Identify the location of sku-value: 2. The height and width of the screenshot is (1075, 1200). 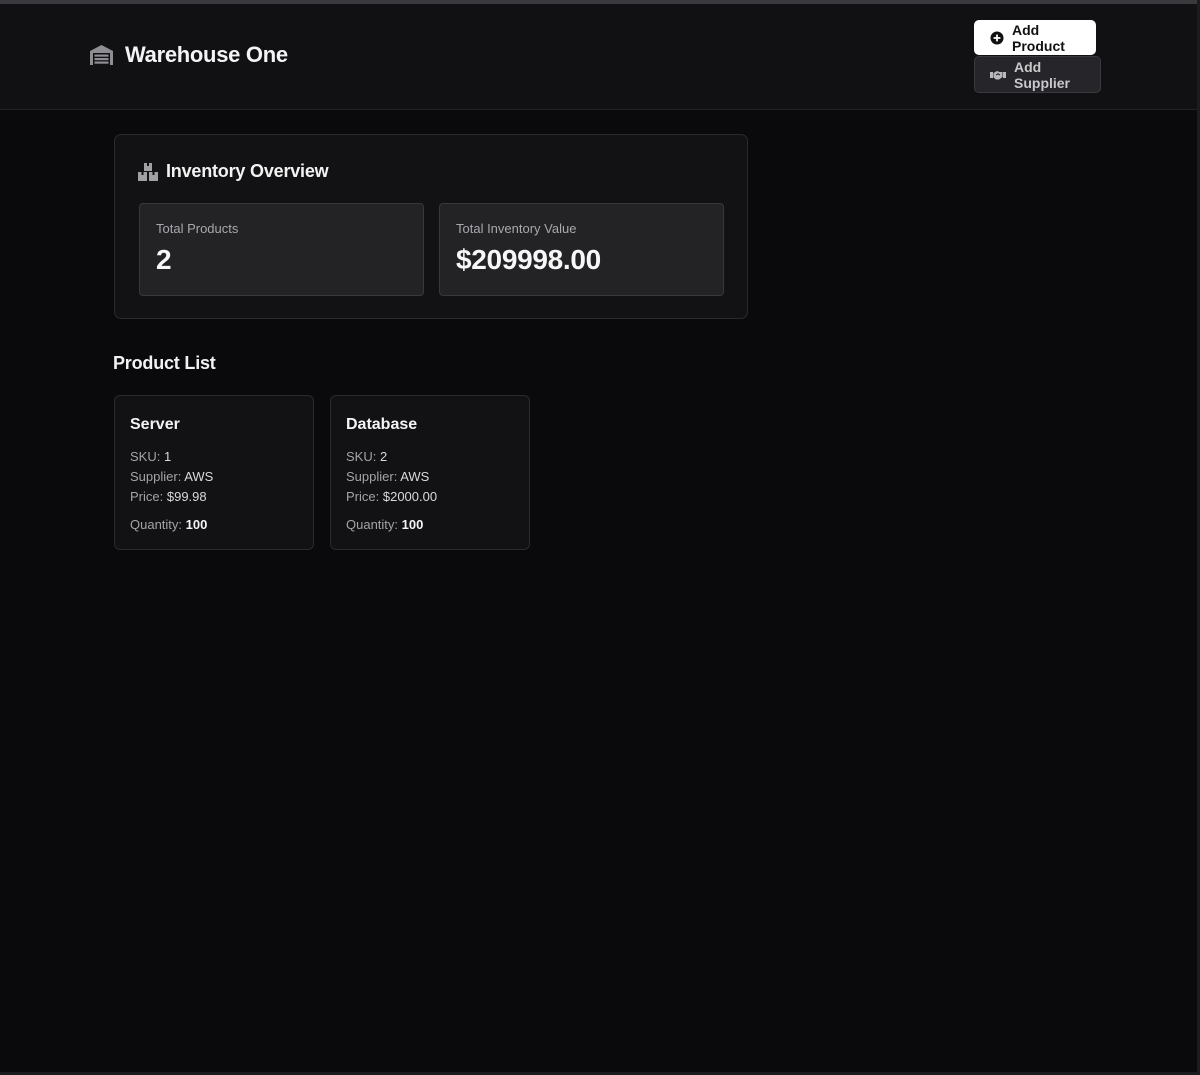
(383, 456).